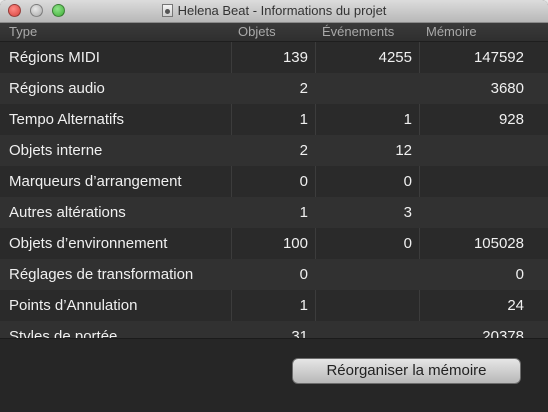 This screenshot has width=548, height=412. Describe the element at coordinates (498, 243) in the screenshot. I see `cell-memoire: 105028` at that location.